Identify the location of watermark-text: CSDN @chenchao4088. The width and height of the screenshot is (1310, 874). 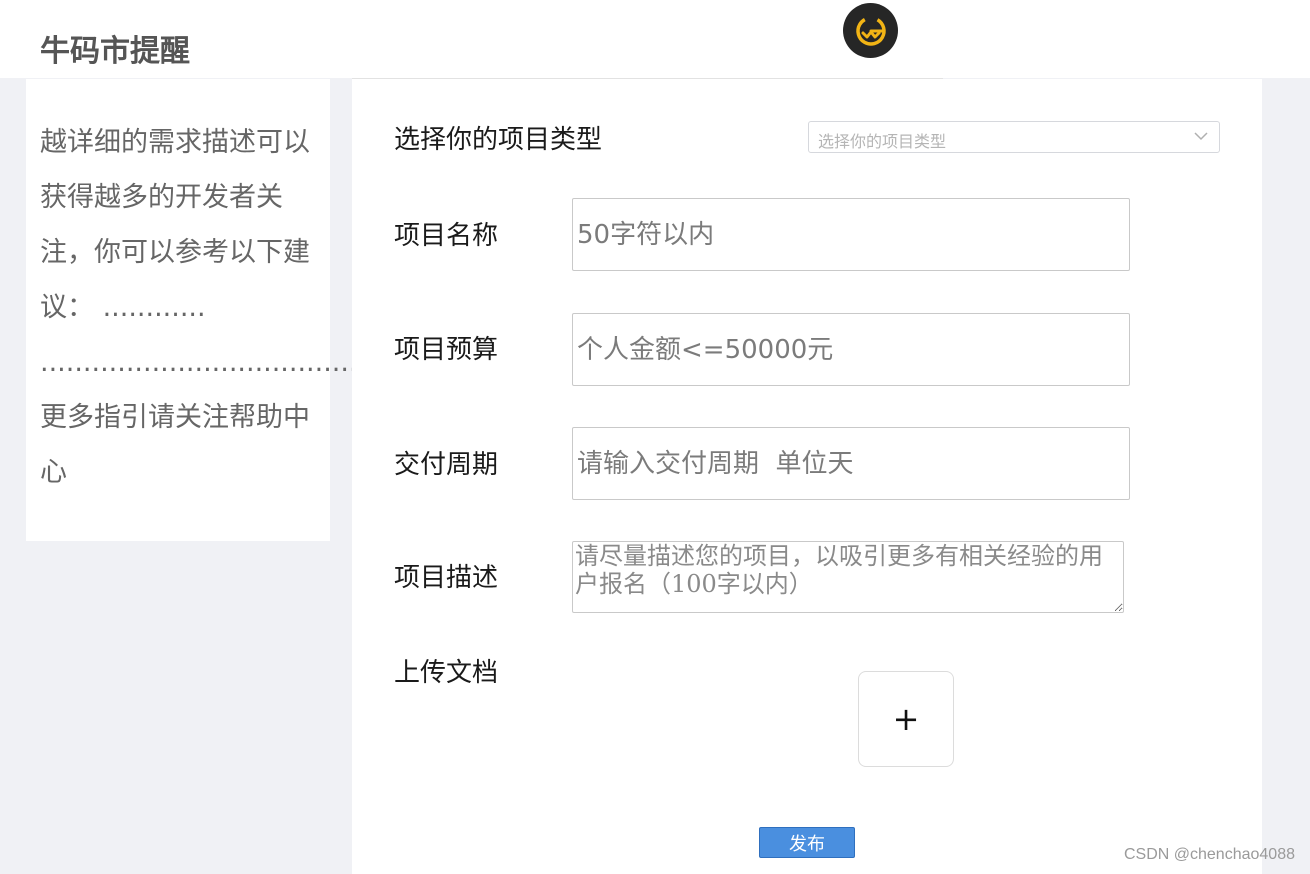
(1209, 854).